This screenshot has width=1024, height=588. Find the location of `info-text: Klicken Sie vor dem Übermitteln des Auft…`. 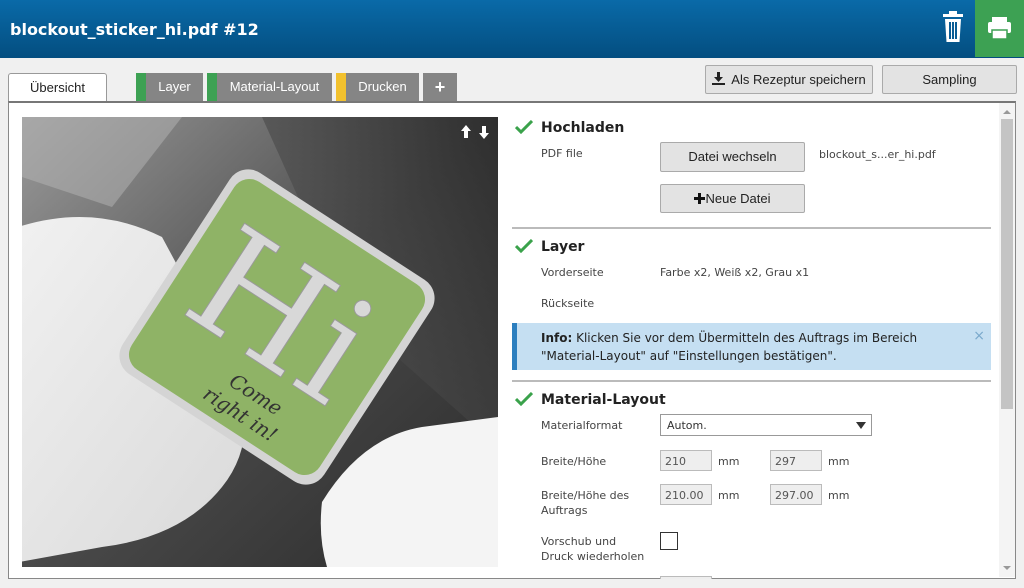

info-text: Klicken Sie vor dem Übermitteln des Auft… is located at coordinates (729, 347).